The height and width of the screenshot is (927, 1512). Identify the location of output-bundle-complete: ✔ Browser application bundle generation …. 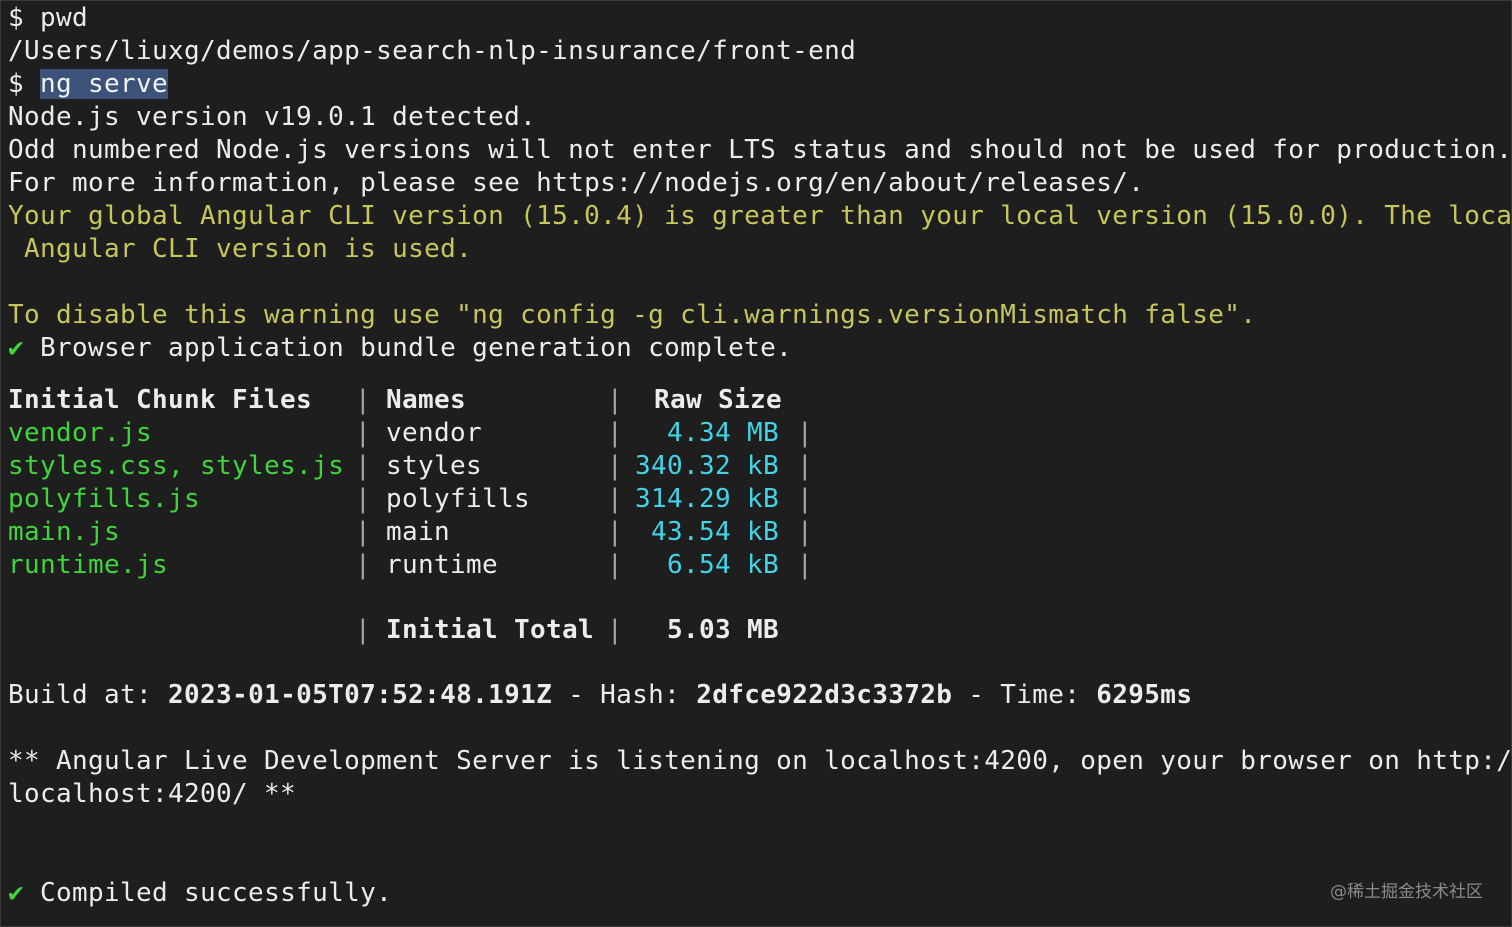
(400, 348).